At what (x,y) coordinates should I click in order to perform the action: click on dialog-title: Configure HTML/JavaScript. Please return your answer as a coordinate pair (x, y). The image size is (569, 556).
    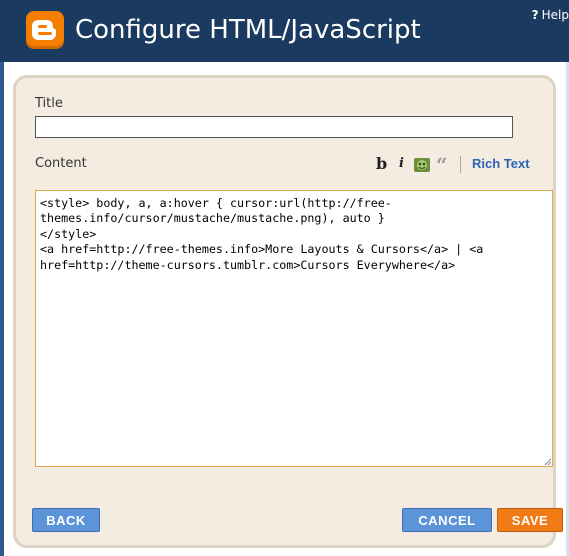
    Looking at the image, I should click on (248, 30).